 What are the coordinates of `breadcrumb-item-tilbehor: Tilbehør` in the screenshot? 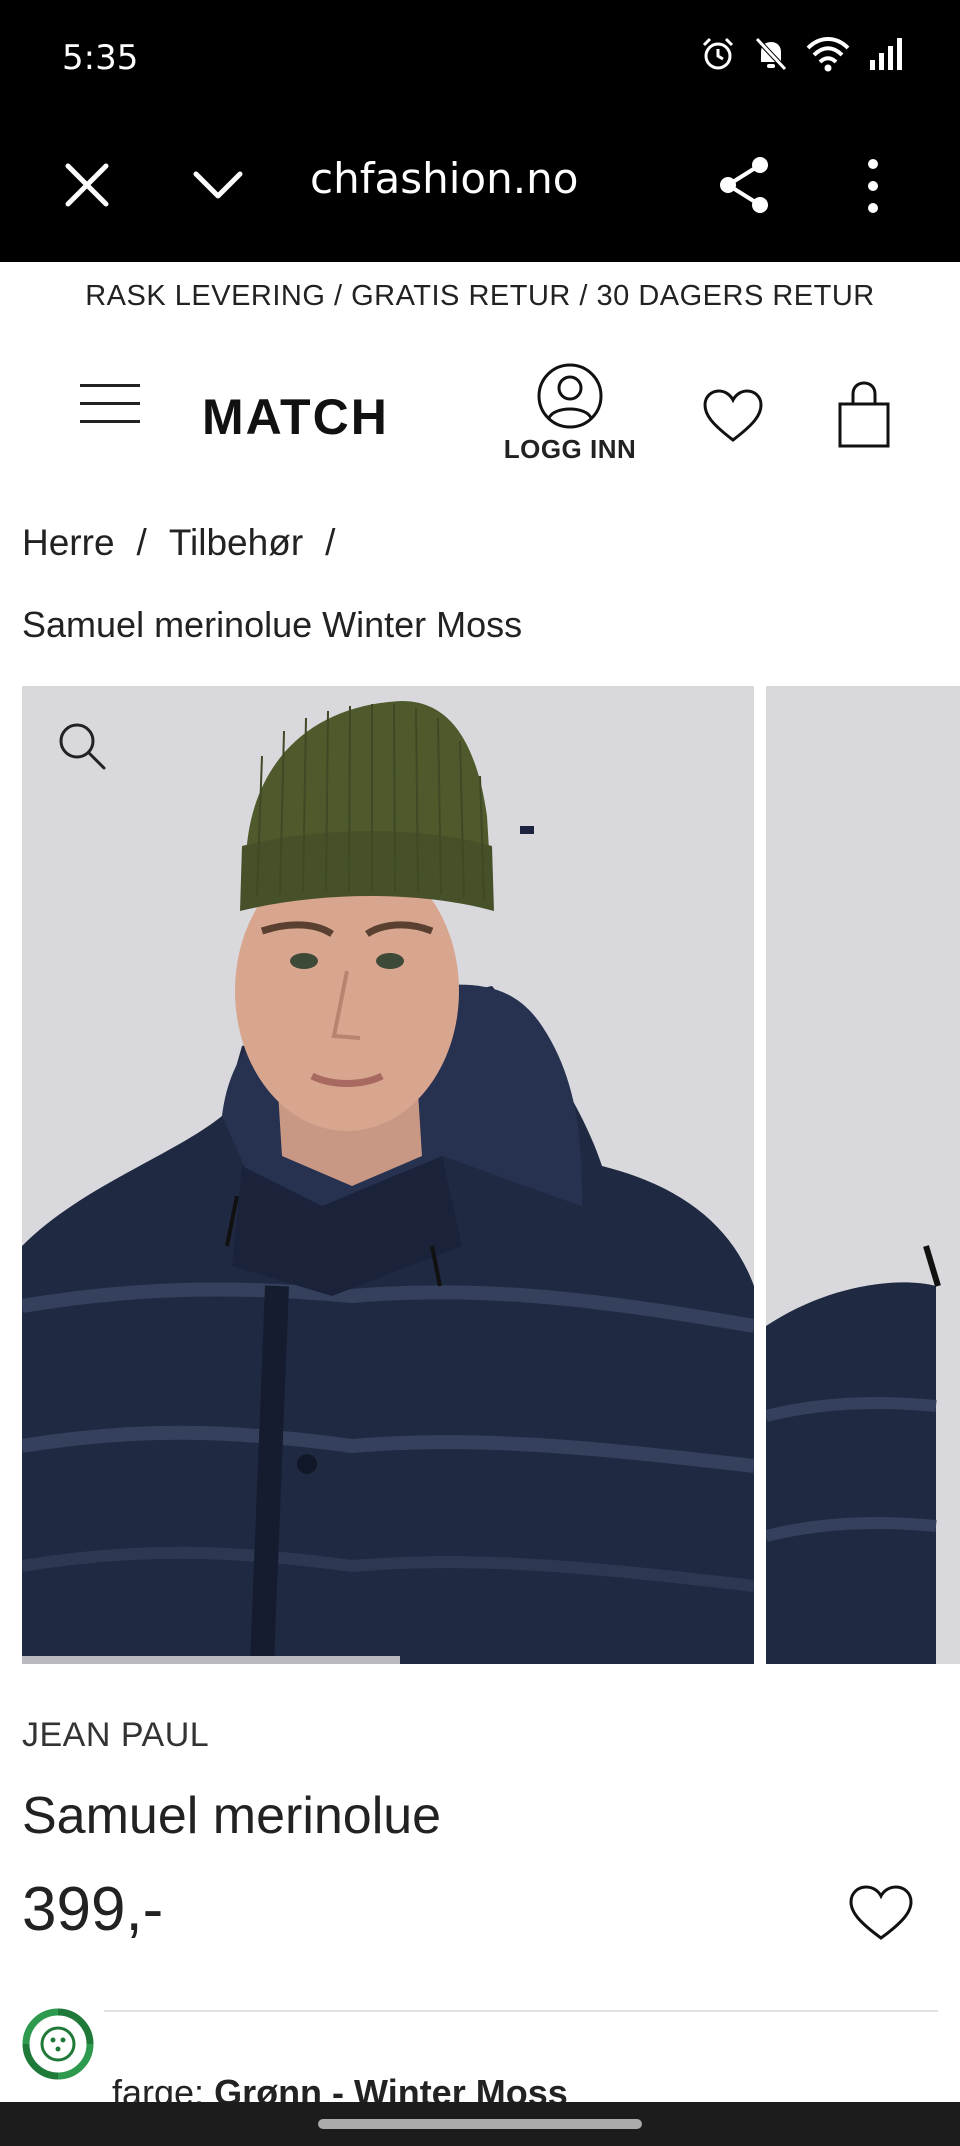 It's located at (236, 543).